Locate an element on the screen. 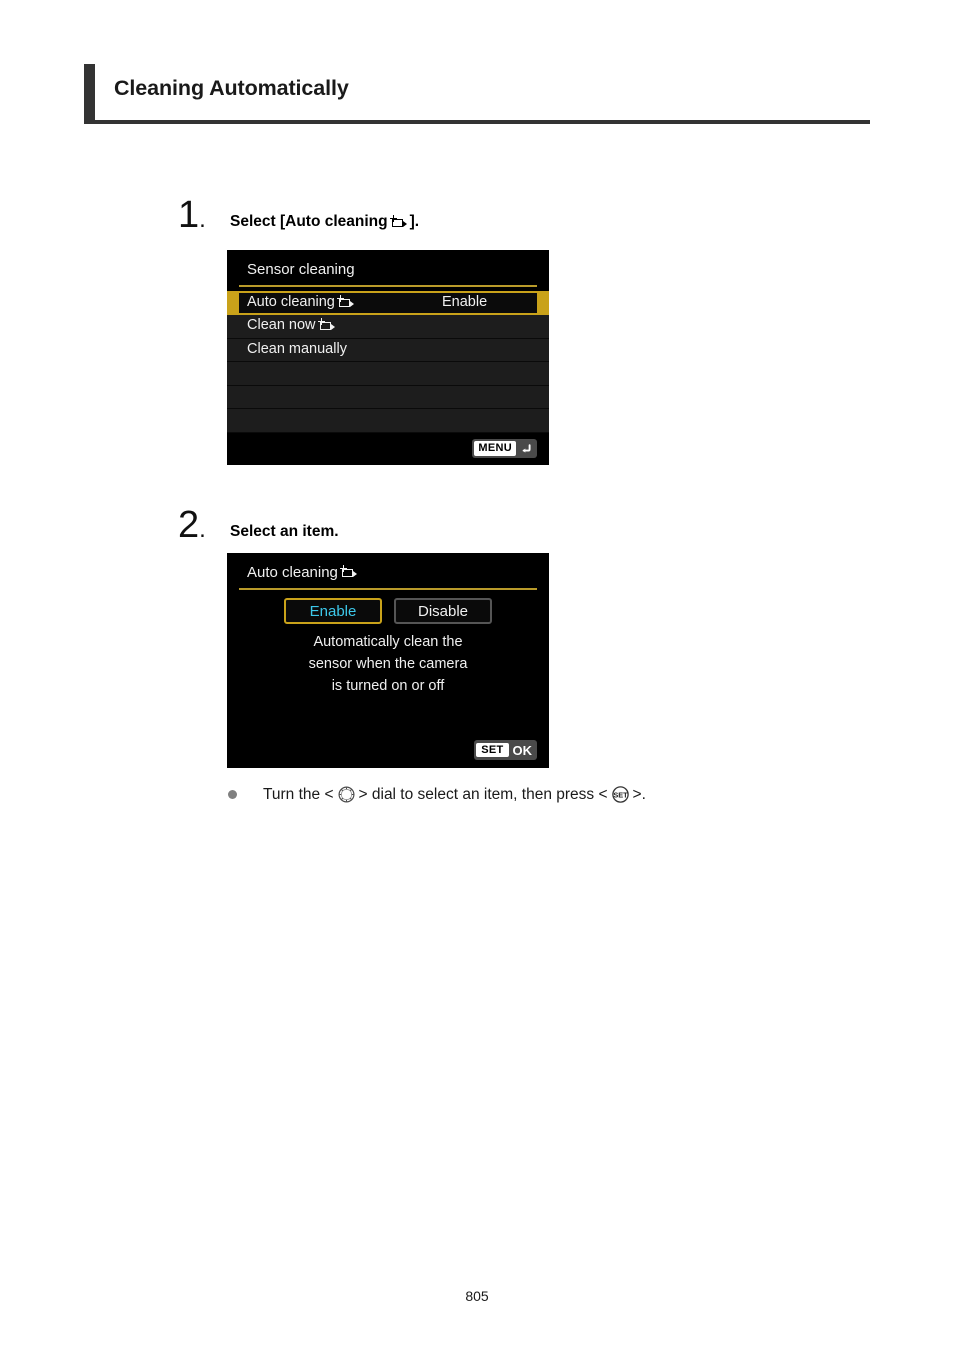 The width and height of the screenshot is (954, 1345). screen-1-title: Sensor cleaning is located at coordinates (301, 269).